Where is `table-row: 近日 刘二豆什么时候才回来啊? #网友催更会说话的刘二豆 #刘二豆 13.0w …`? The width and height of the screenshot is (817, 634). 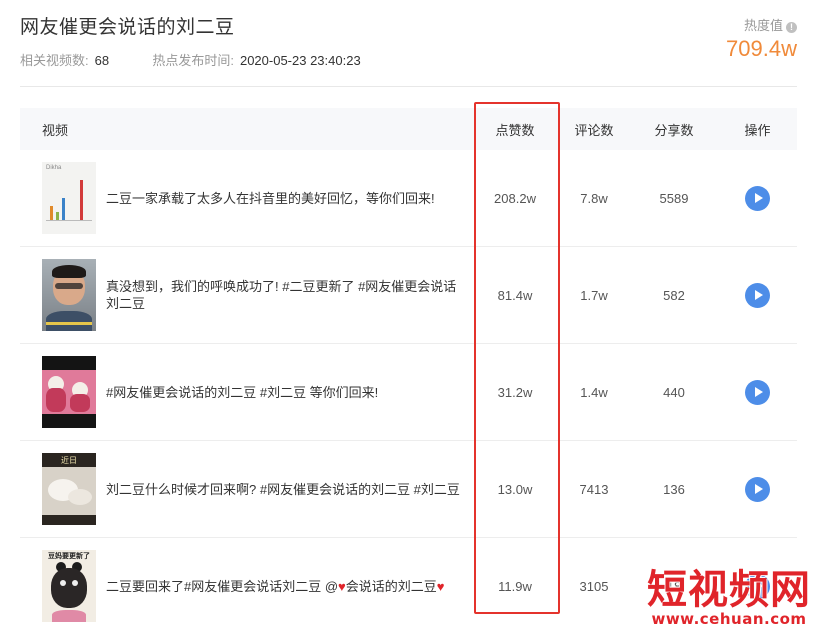 table-row: 近日 刘二豆什么时候才回来啊? #网友催更会说话的刘二豆 #刘二豆 13.0w … is located at coordinates (408, 489).